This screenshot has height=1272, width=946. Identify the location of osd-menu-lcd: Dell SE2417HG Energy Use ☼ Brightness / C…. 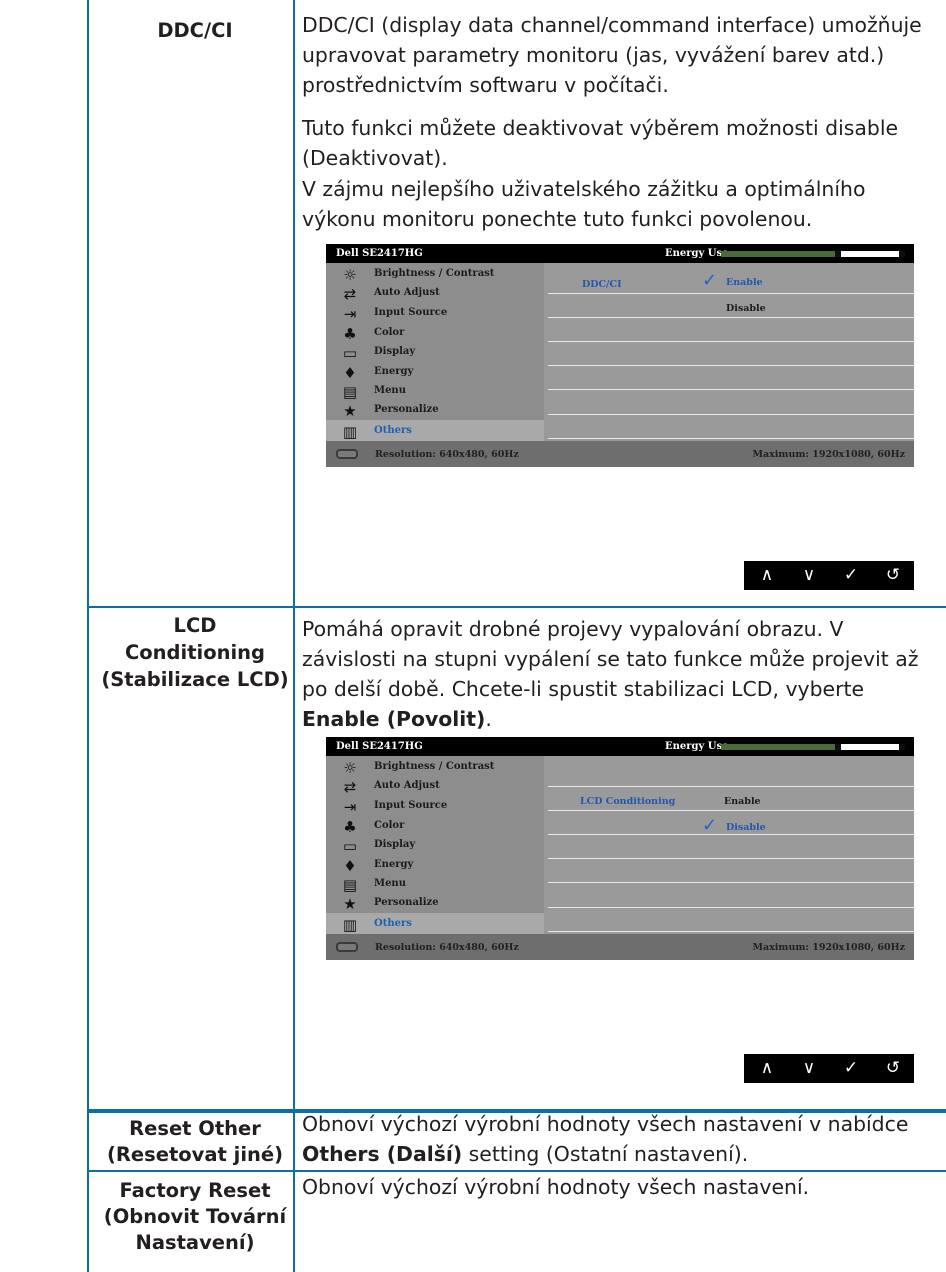
(620, 848).